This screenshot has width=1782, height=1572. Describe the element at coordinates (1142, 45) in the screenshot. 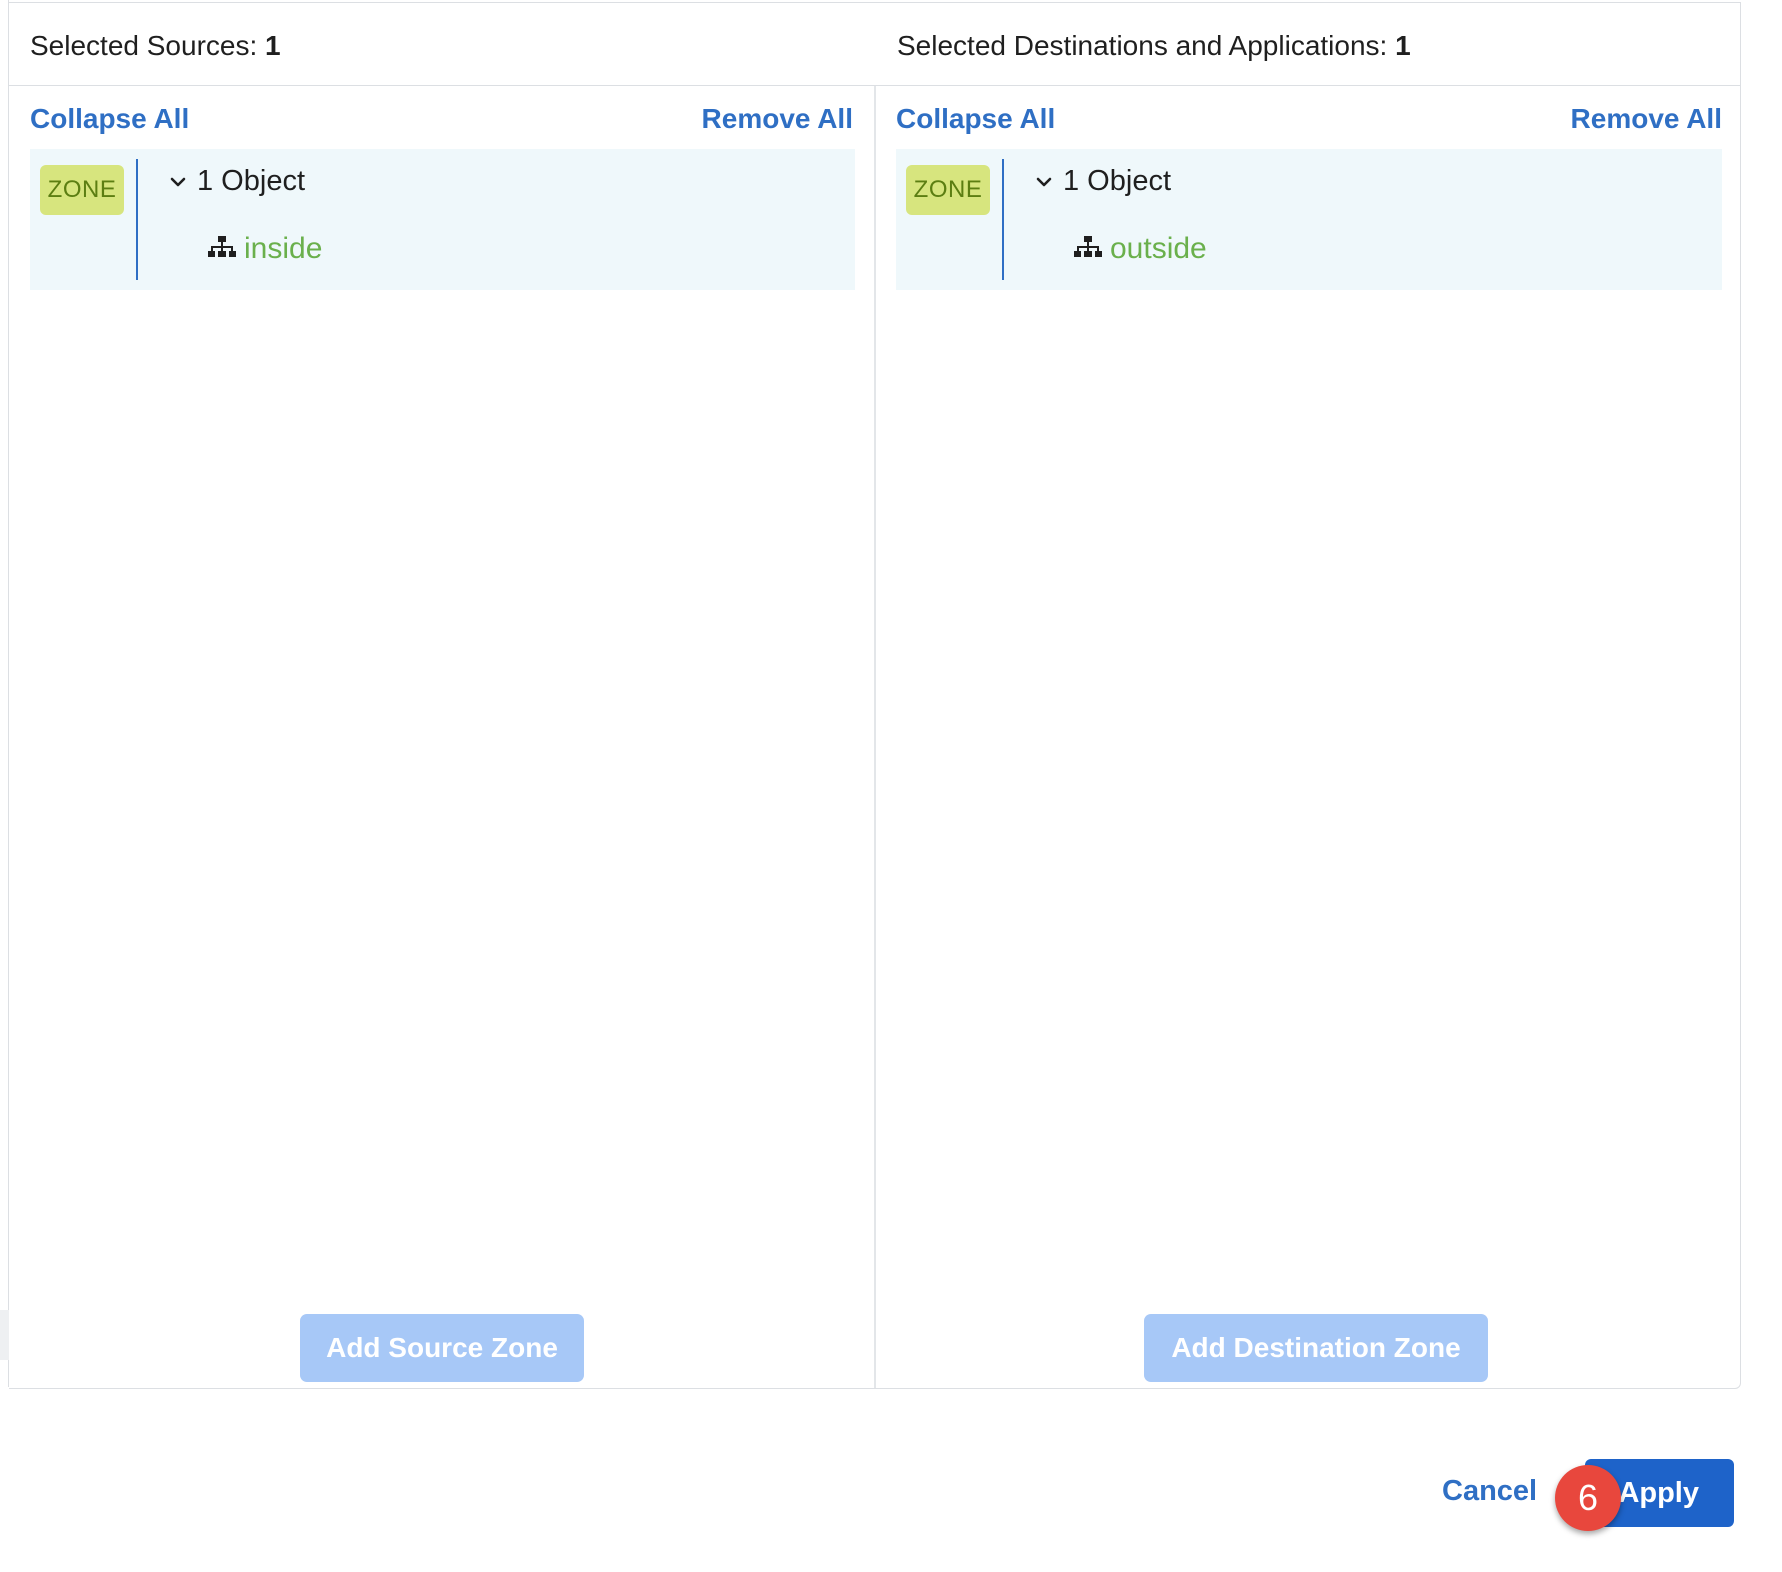

I see `selected-destinations-label: Selected Destinations and Applications:` at that location.